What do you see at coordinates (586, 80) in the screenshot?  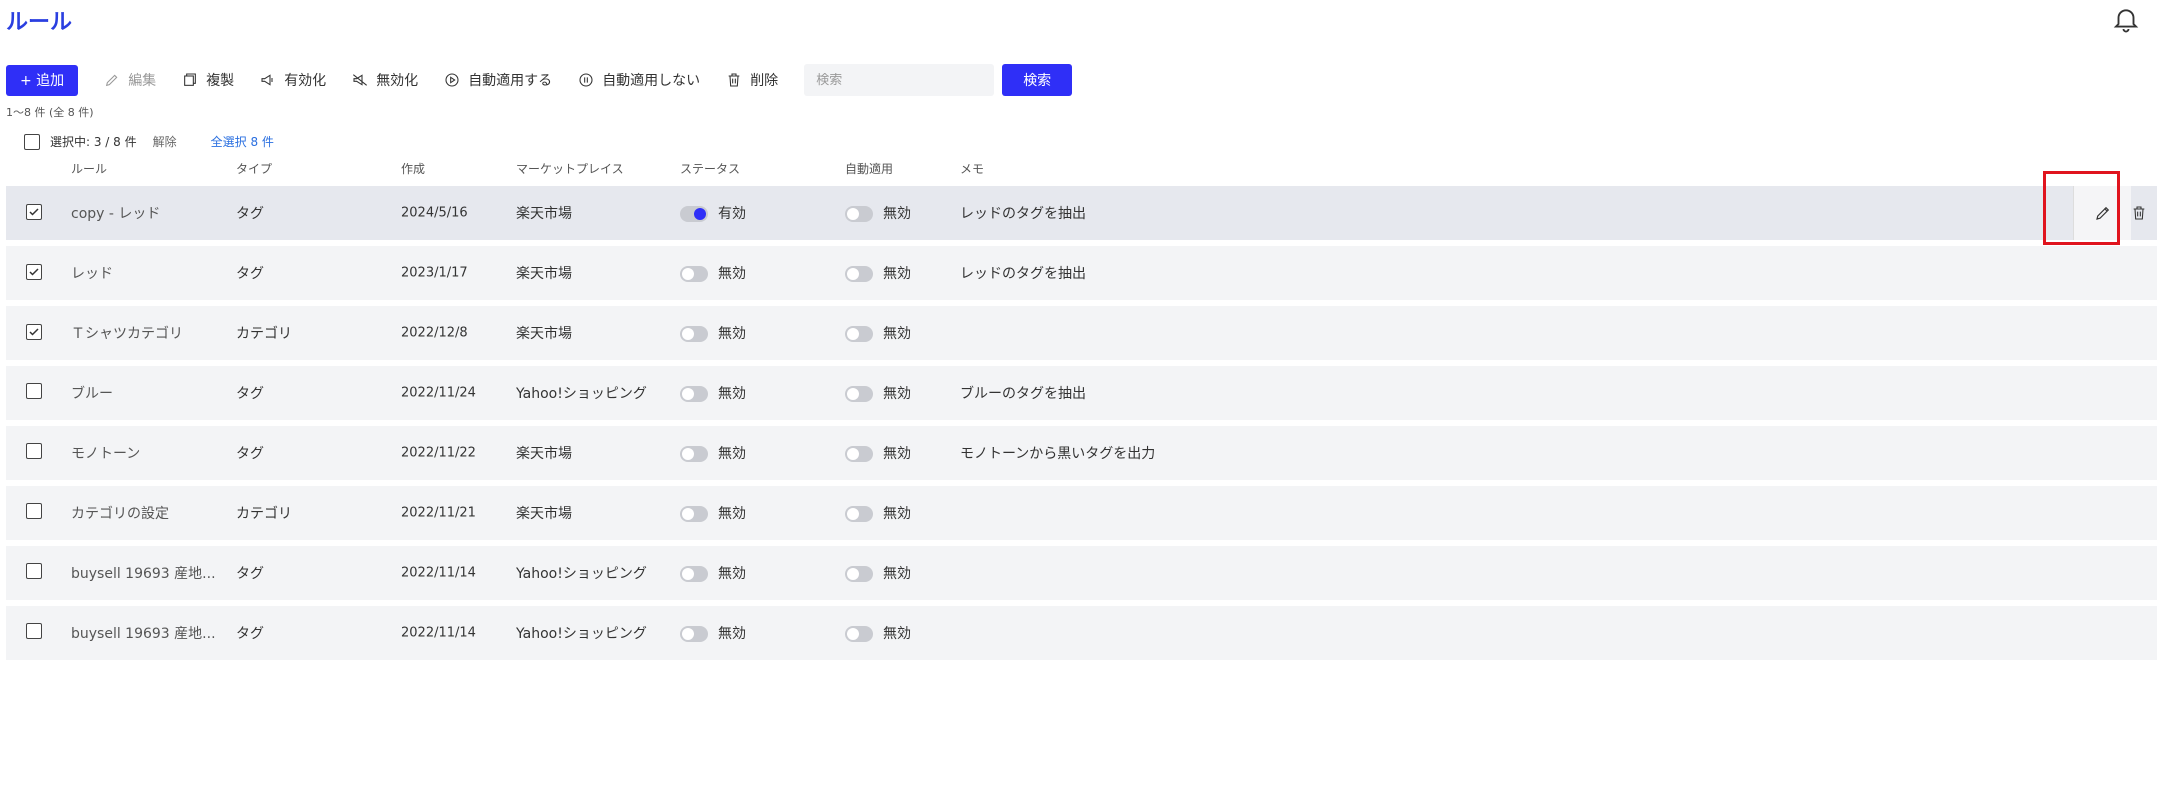 I see `pause-circle-icon` at bounding box center [586, 80].